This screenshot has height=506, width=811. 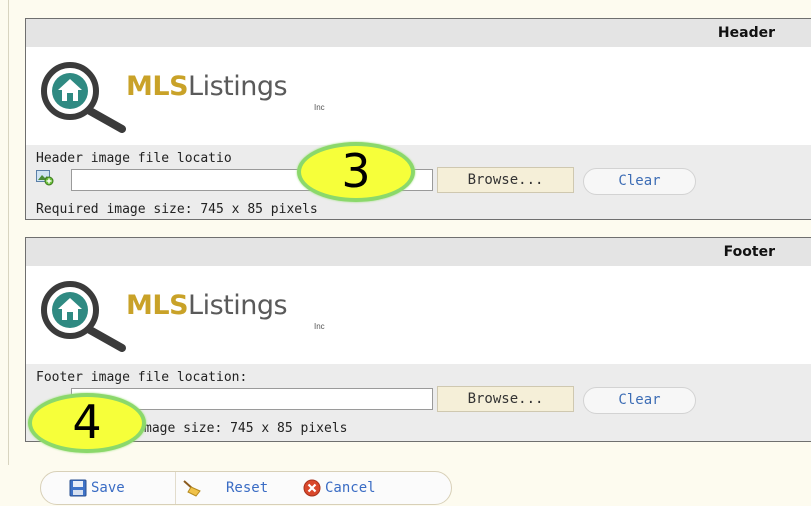 What do you see at coordinates (134, 158) in the screenshot?
I see `header-file-location-label: Header image file locatio` at bounding box center [134, 158].